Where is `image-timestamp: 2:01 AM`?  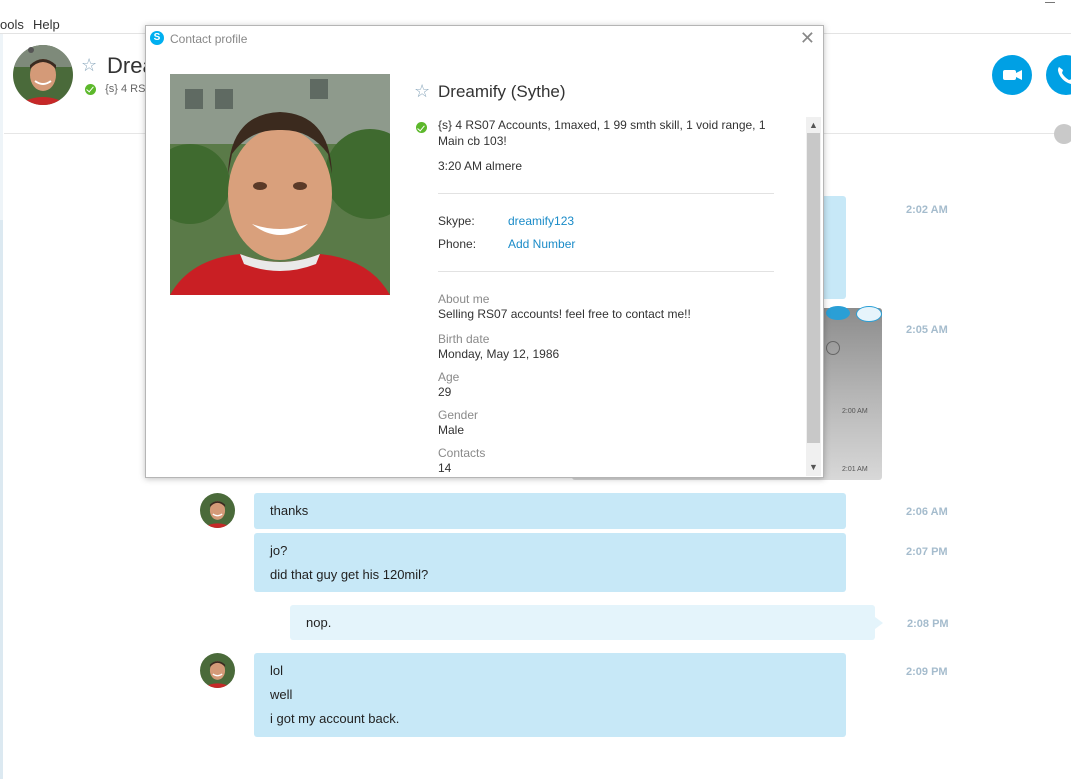 image-timestamp: 2:01 AM is located at coordinates (855, 469).